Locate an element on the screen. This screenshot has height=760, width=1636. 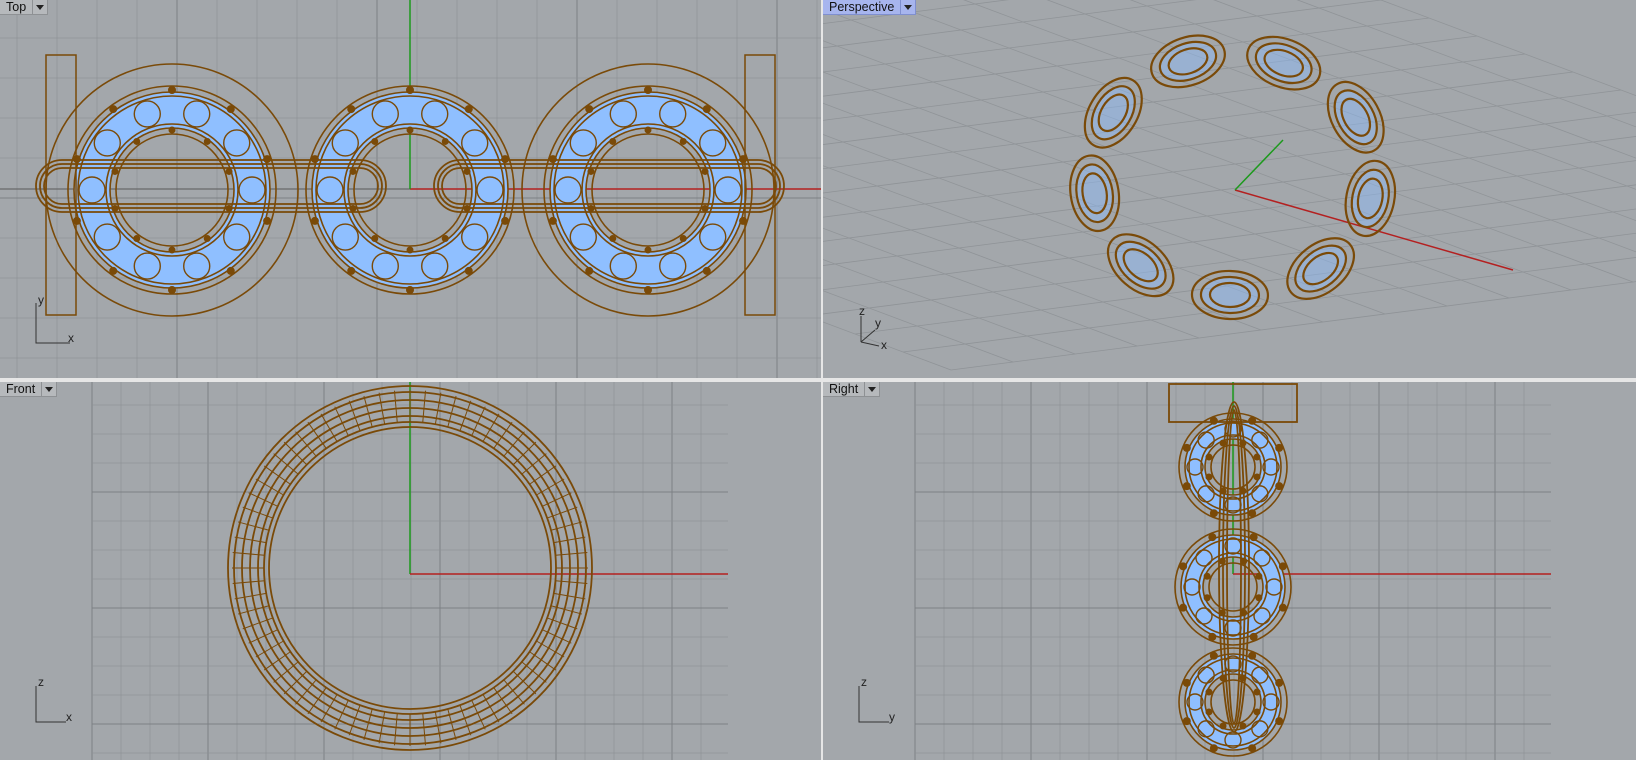
right-bottom-link is located at coordinates (1233, 702).